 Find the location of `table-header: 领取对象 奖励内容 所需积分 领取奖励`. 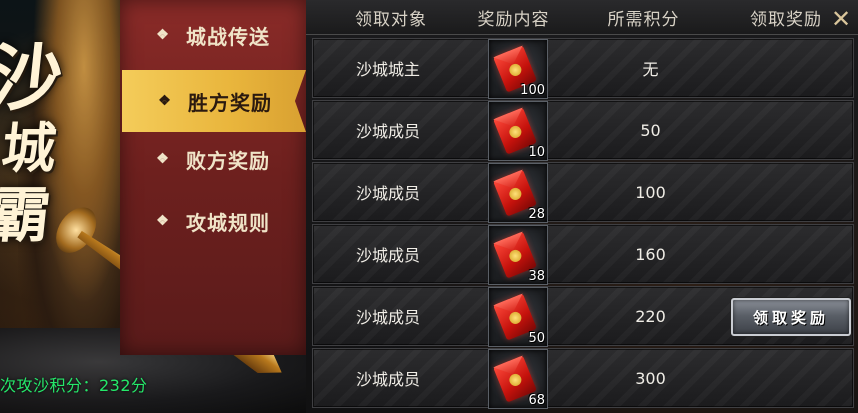

table-header: 领取对象 奖励内容 所需积分 领取奖励 is located at coordinates (582, 17).